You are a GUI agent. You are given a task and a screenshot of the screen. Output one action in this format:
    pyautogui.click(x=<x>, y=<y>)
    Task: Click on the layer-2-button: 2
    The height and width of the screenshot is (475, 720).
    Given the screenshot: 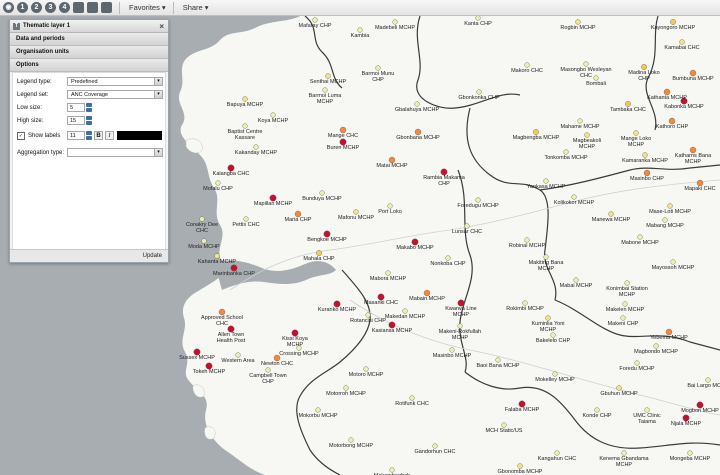 What is the action you would take?
    pyautogui.click(x=36, y=7)
    